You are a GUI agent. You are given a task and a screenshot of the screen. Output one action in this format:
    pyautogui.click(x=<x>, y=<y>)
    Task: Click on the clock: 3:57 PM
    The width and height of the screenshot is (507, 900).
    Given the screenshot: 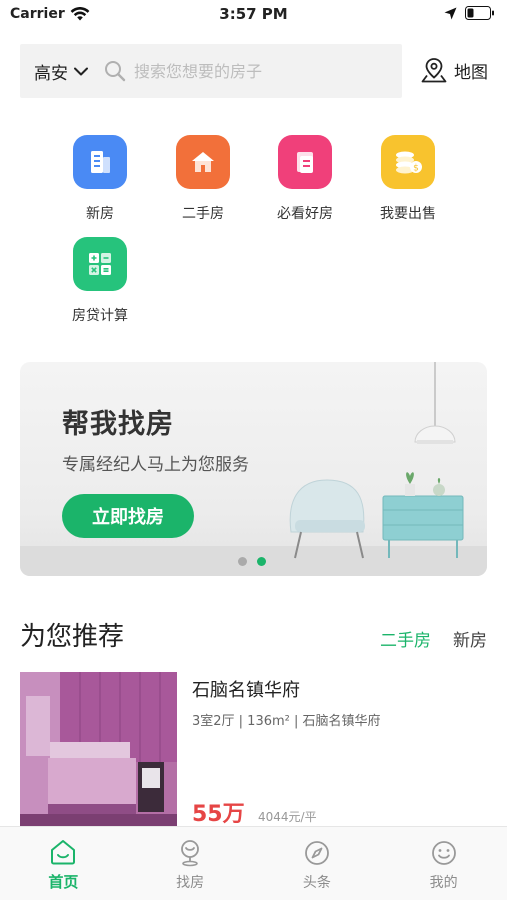 What is the action you would take?
    pyautogui.click(x=253, y=14)
    